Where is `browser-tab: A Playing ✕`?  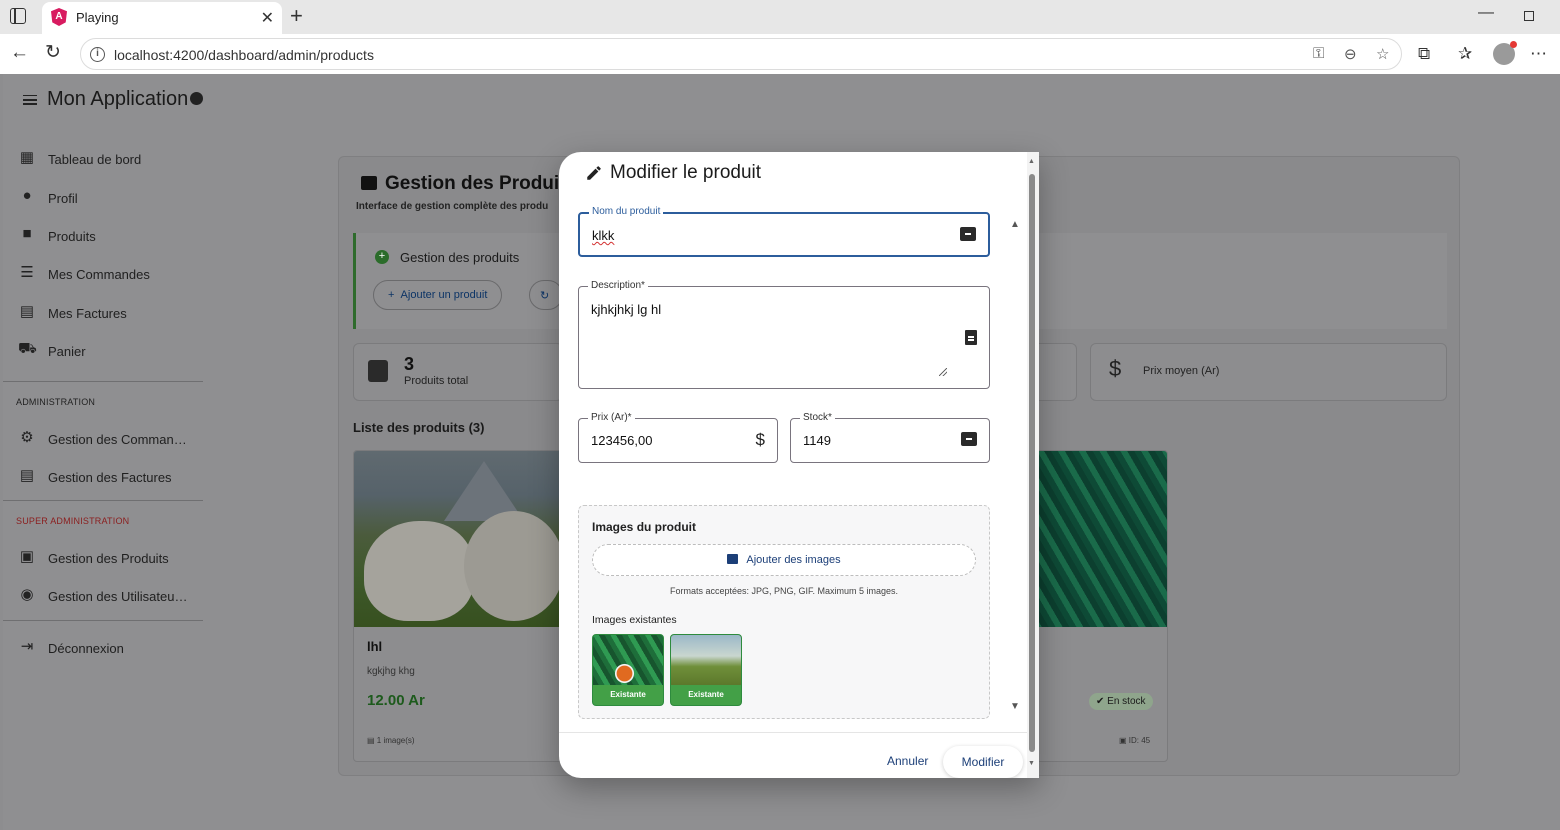
browser-tab: A Playing ✕ is located at coordinates (162, 18).